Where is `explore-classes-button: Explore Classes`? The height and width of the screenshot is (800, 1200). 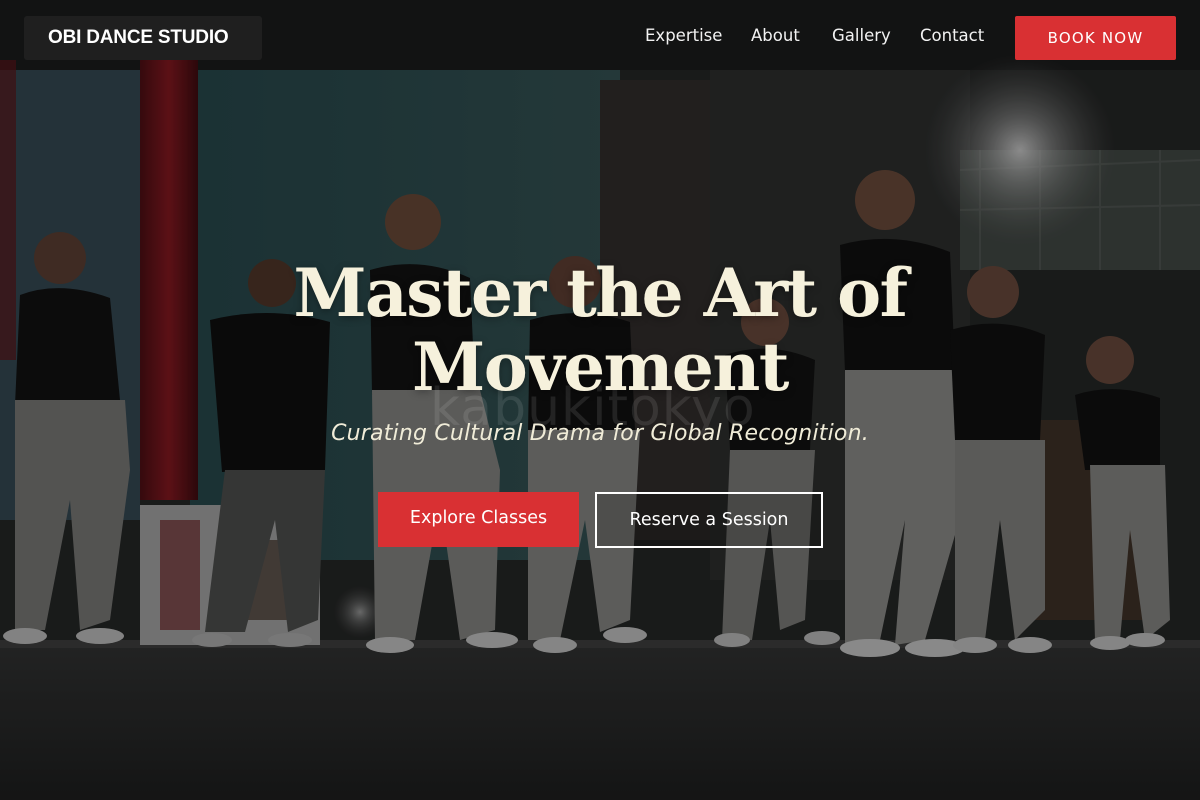 explore-classes-button: Explore Classes is located at coordinates (478, 519).